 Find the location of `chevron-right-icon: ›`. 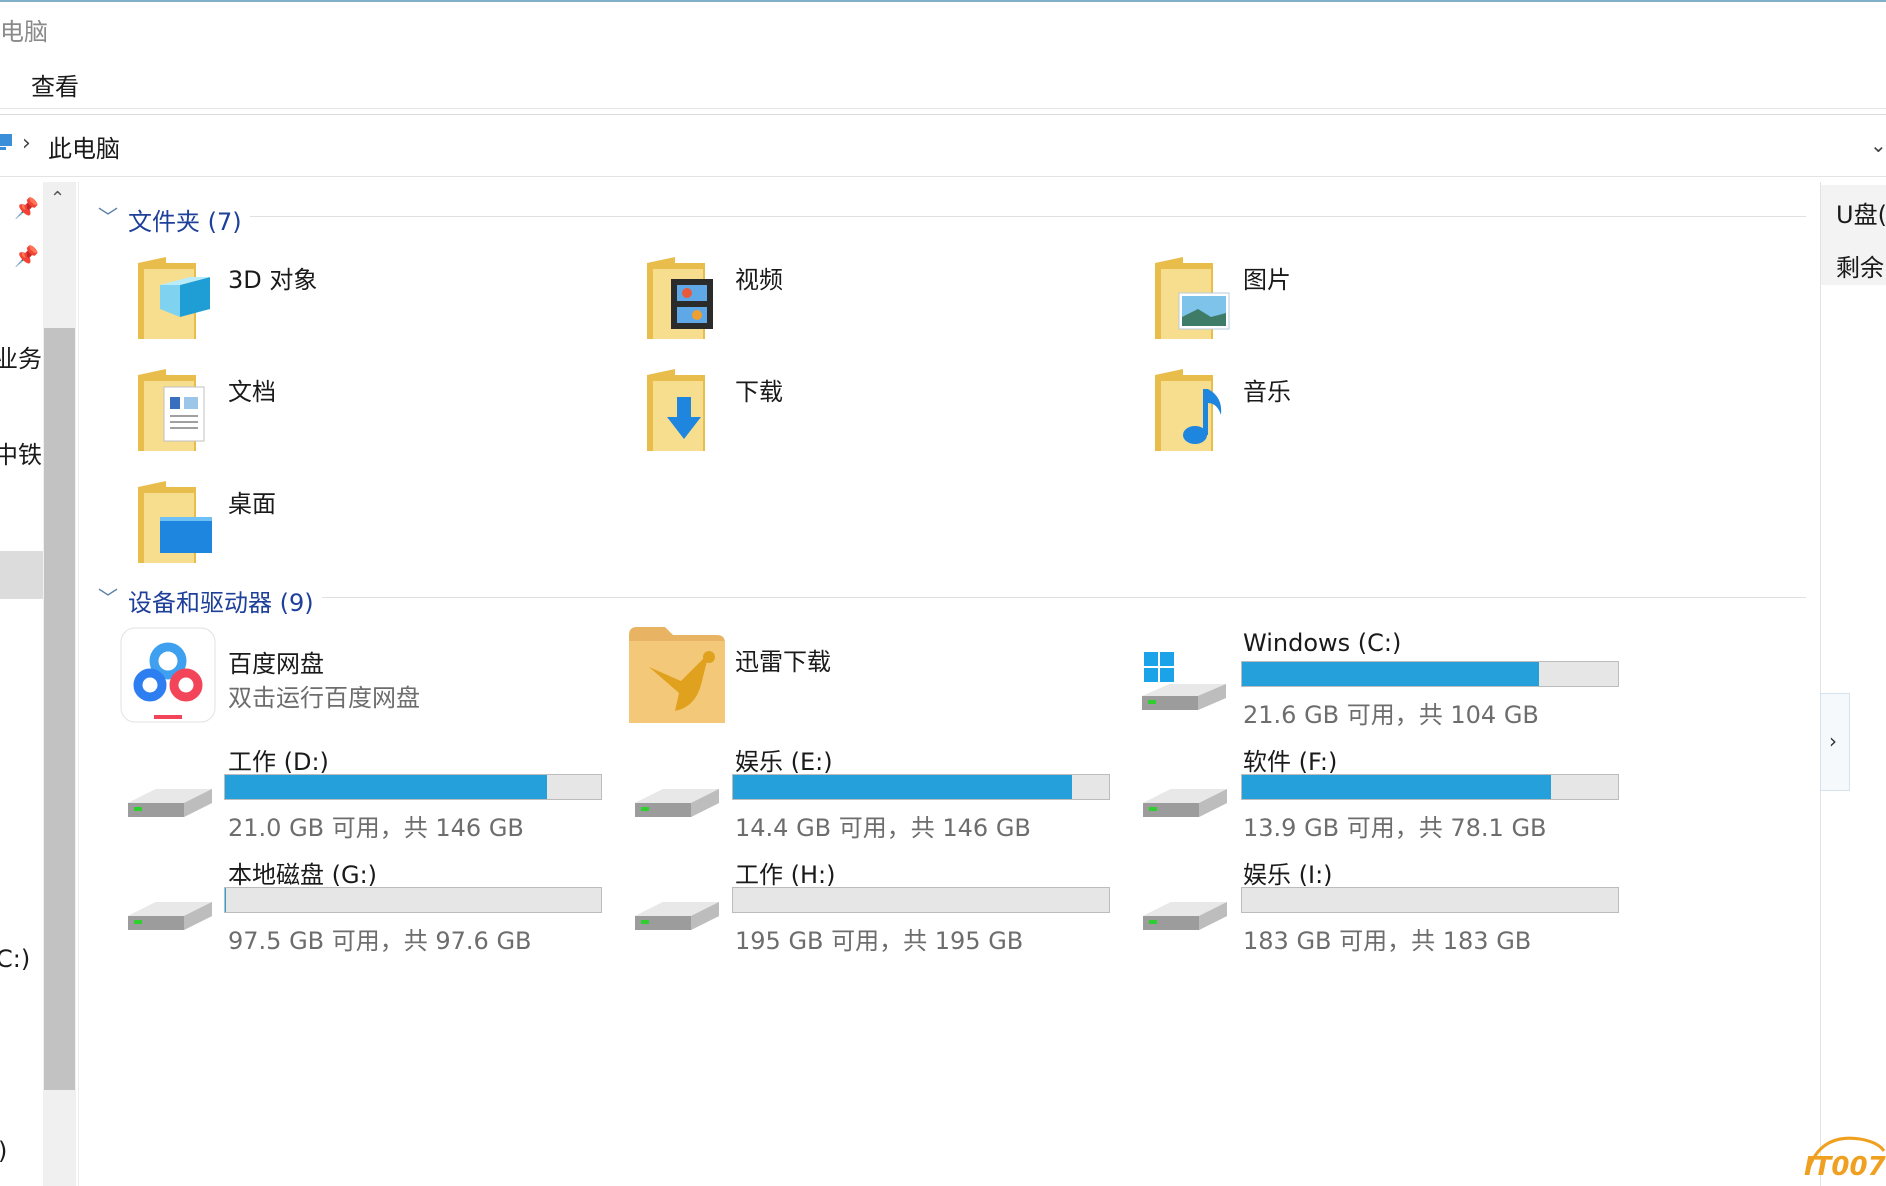

chevron-right-icon: › is located at coordinates (1833, 741).